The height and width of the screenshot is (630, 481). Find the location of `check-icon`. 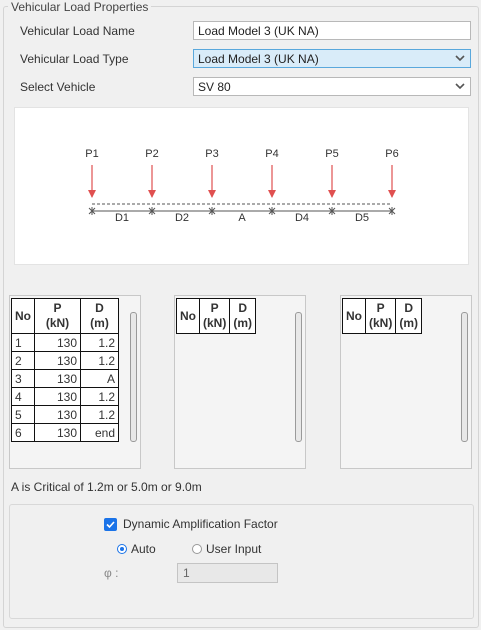

check-icon is located at coordinates (110, 525).